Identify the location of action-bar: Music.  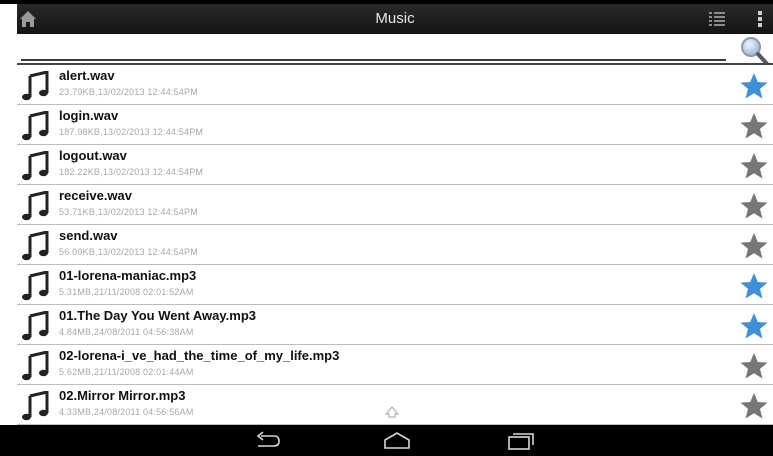
(395, 19).